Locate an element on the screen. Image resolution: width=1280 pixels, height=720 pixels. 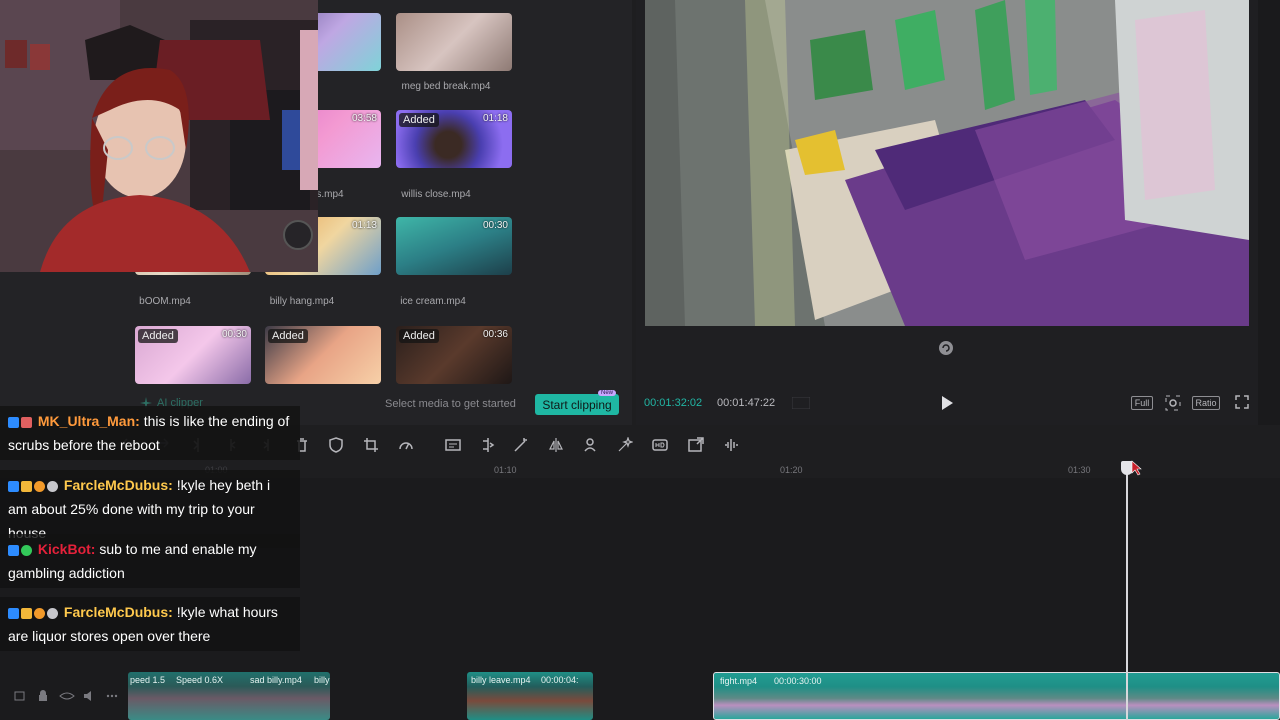
media-name: billy hang.mp4 is located at coordinates (302, 301).